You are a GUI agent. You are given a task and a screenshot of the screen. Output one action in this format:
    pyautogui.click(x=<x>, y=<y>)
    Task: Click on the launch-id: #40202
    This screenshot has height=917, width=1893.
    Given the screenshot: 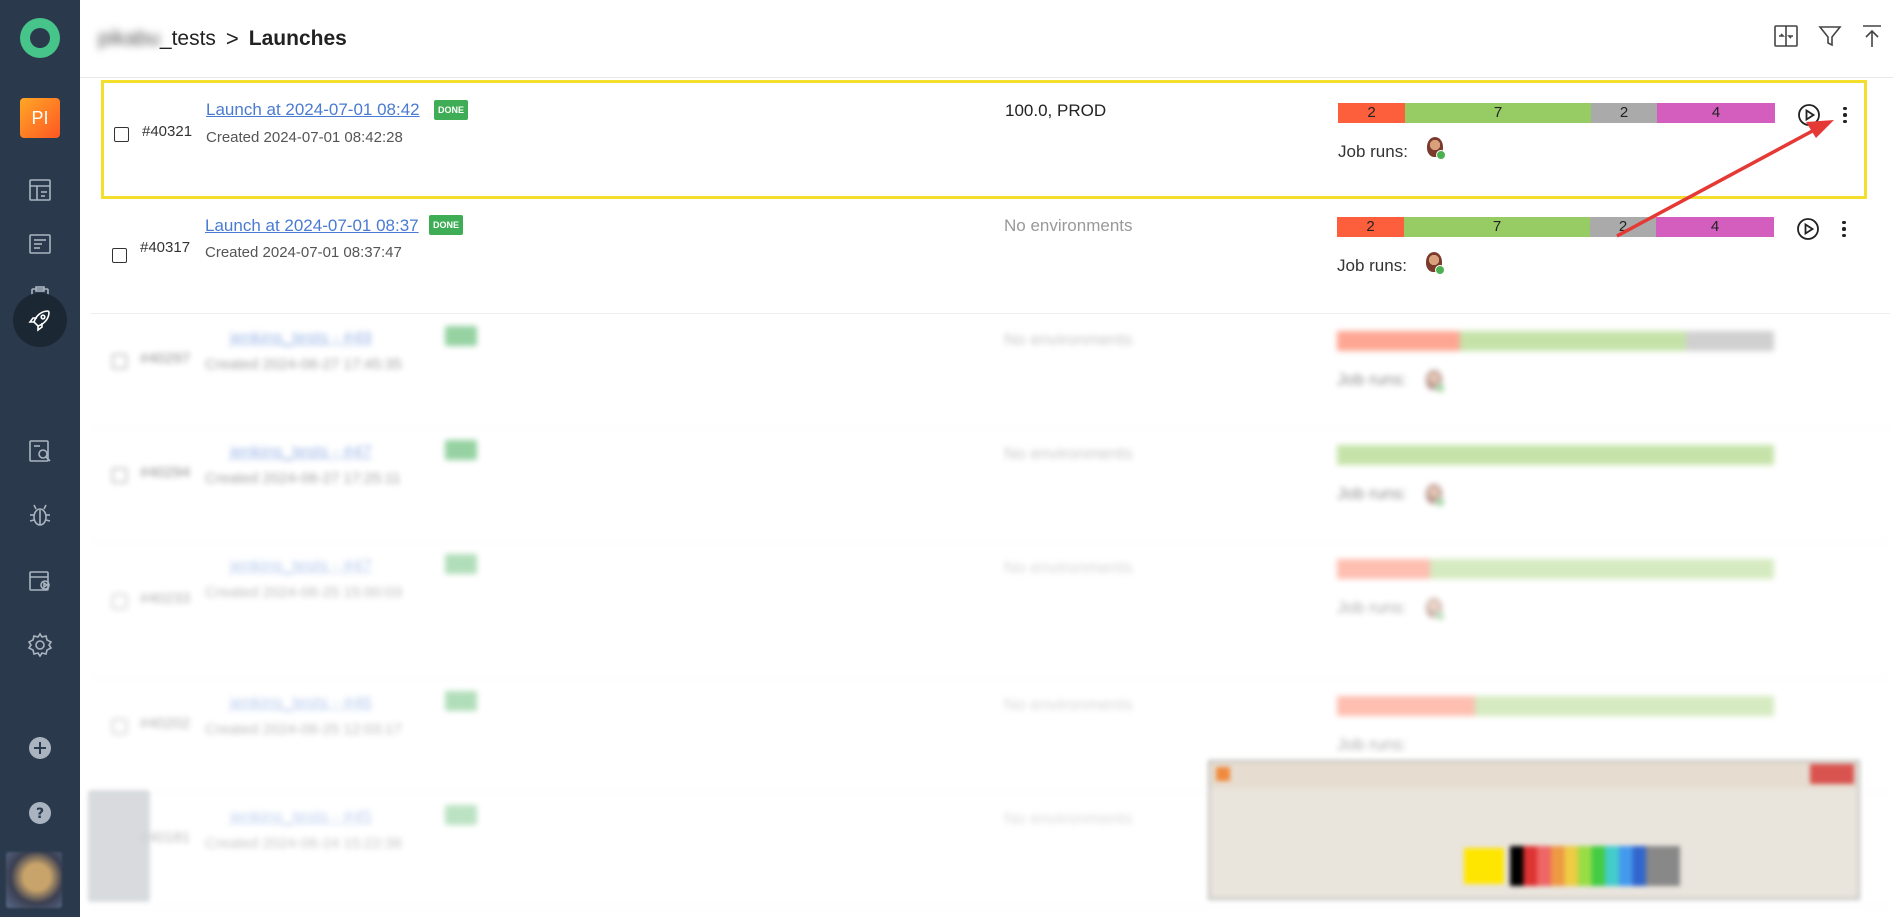 What is the action you would take?
    pyautogui.click(x=165, y=723)
    